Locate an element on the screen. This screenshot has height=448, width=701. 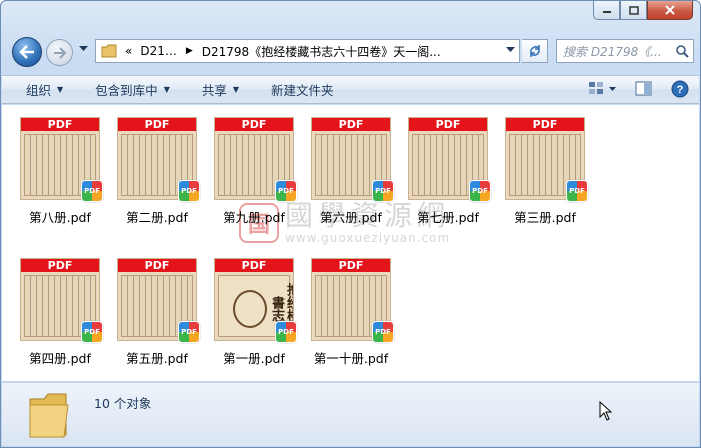
file-name: 第七册.pdf is located at coordinates (448, 217).